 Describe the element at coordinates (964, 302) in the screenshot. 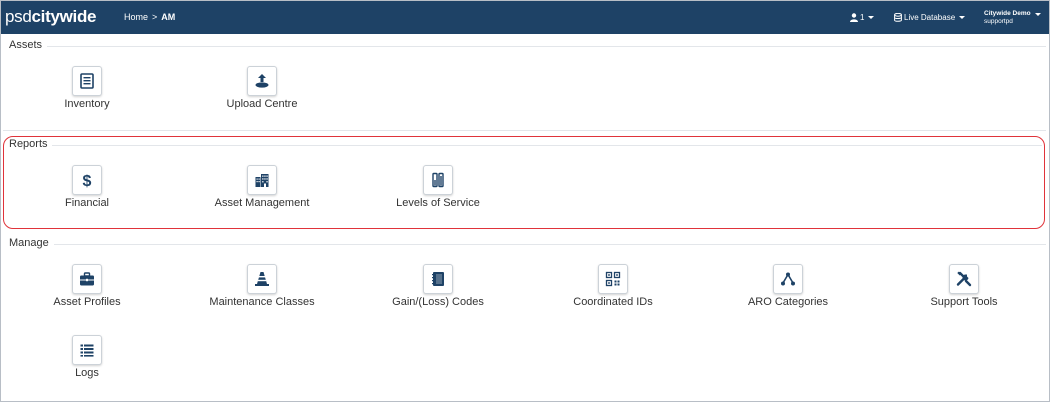

I see `tile-label: Support Tools` at that location.